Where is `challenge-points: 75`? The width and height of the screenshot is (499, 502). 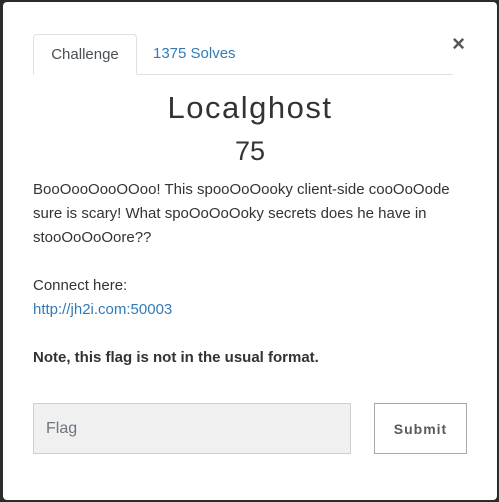 challenge-points: 75 is located at coordinates (250, 151).